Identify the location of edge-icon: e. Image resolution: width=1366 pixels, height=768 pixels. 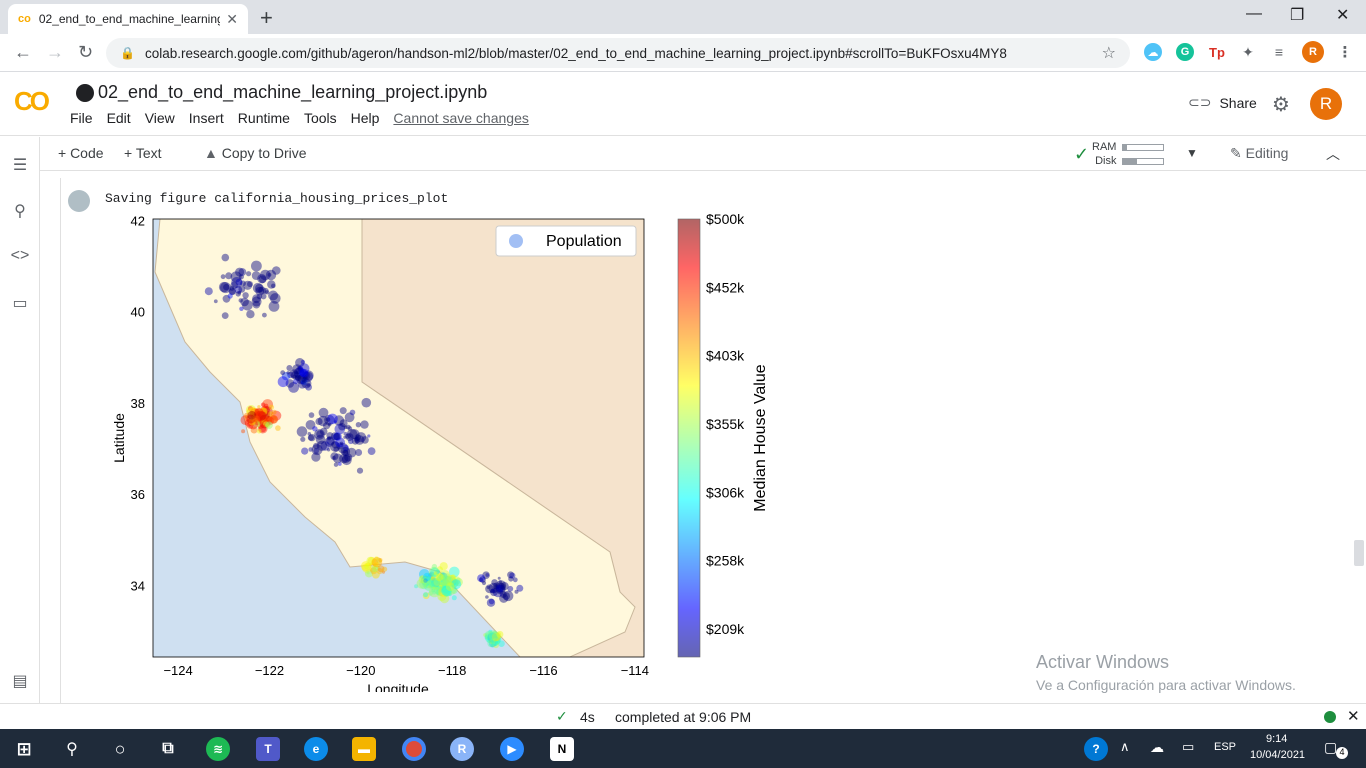
(316, 749).